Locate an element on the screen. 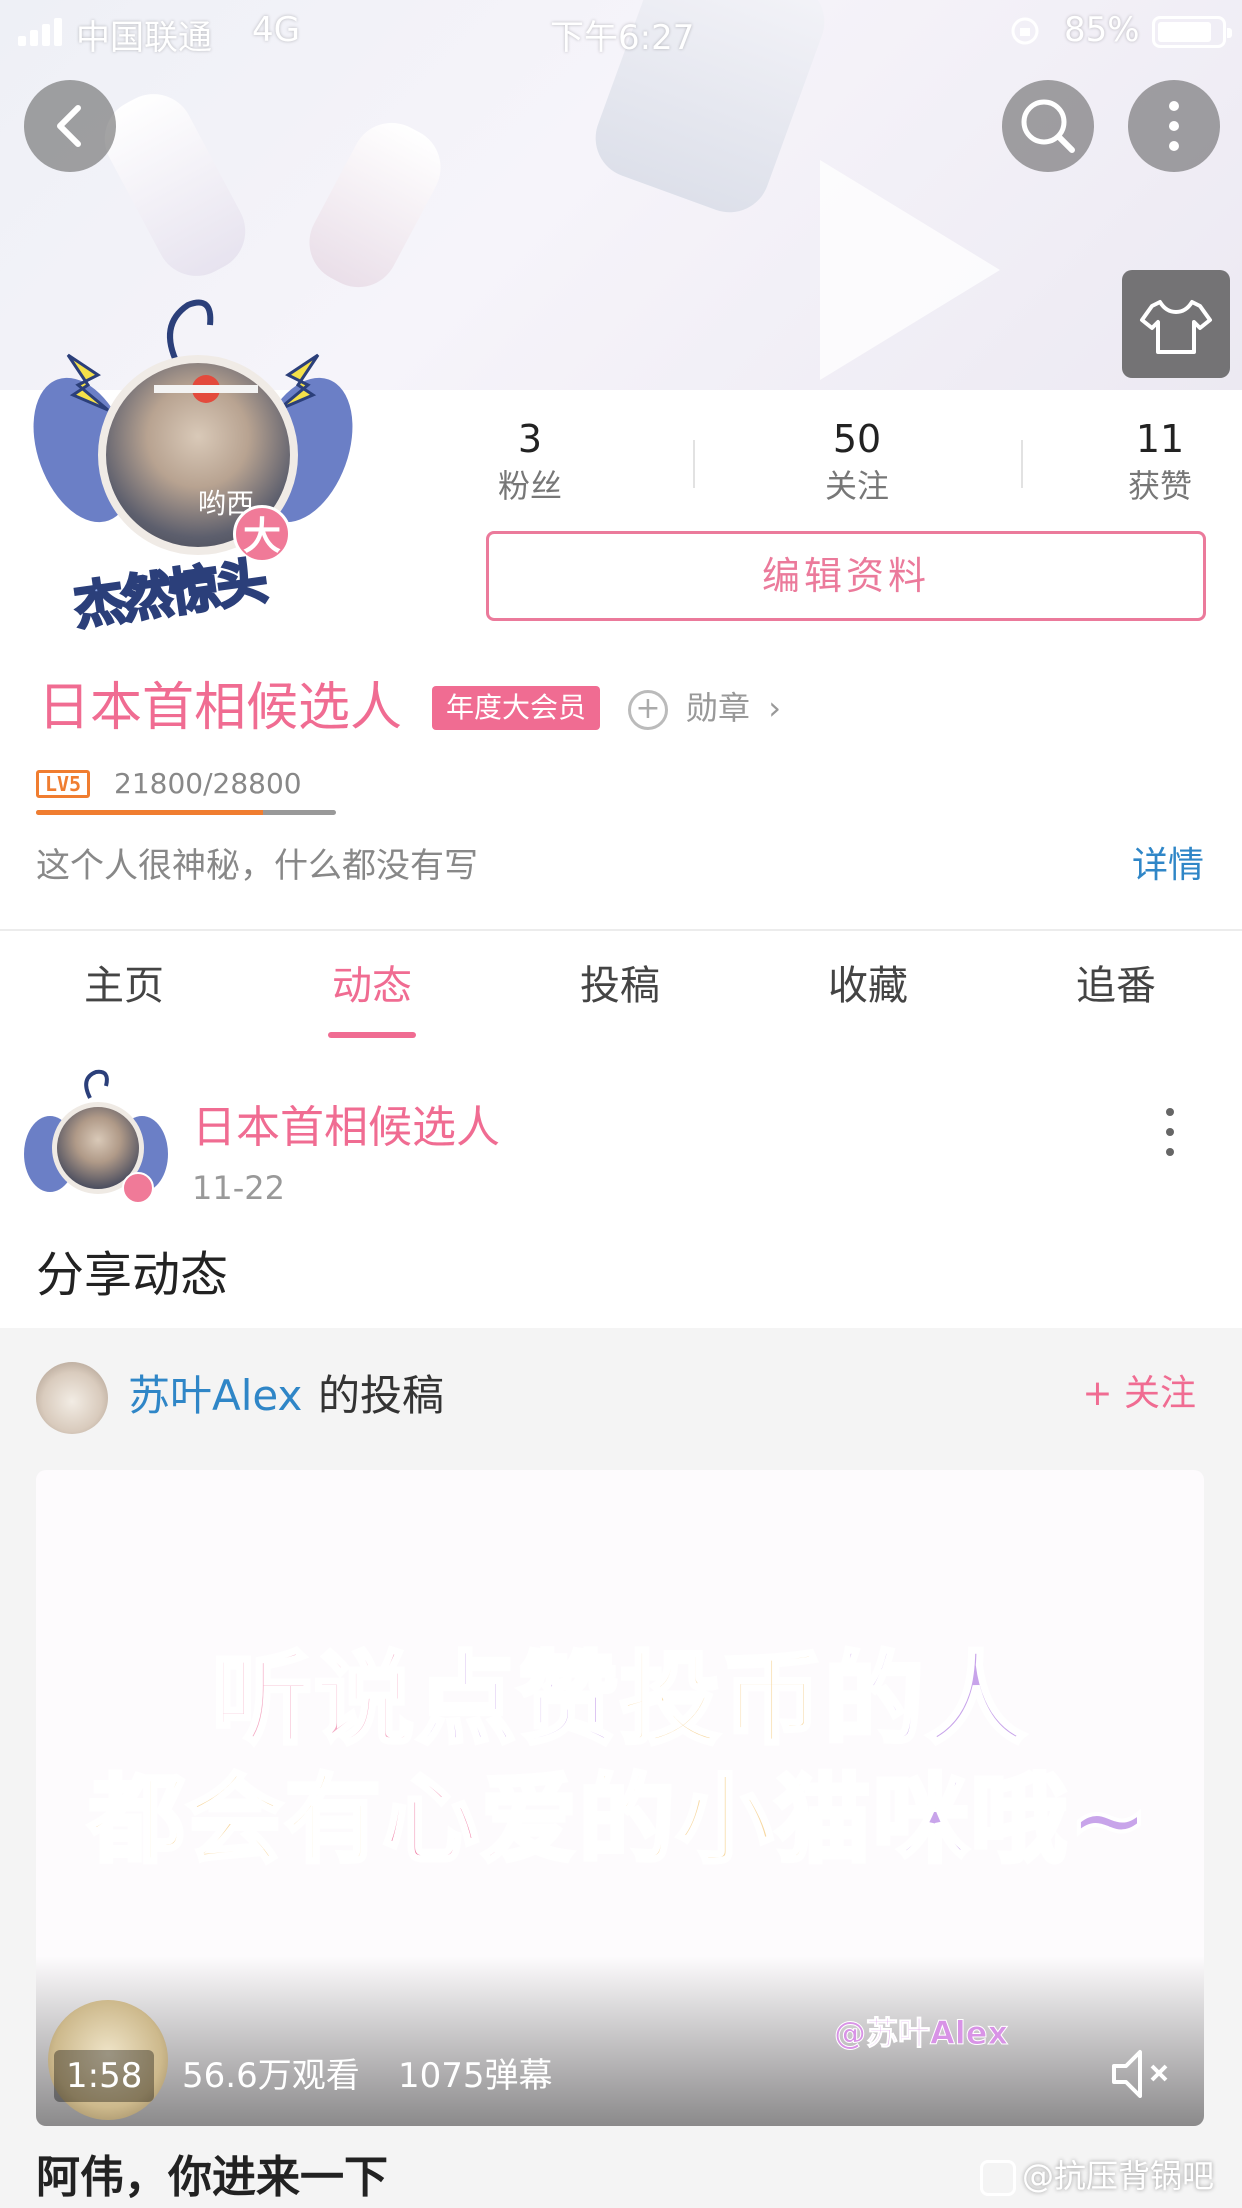 This screenshot has height=2208, width=1242. back-button is located at coordinates (70, 126).